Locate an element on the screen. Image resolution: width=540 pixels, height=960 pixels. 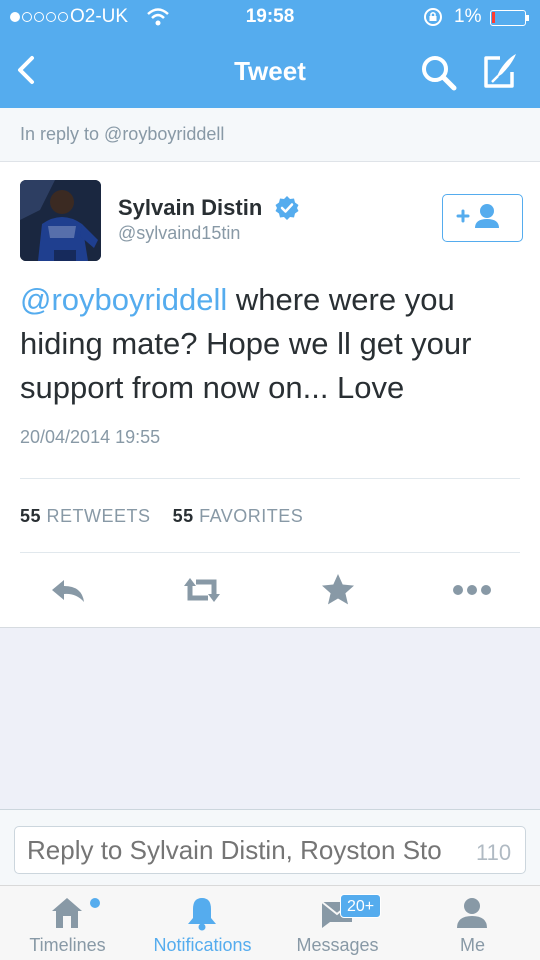
author-name: Sylvain Distin is located at coordinates (190, 208).